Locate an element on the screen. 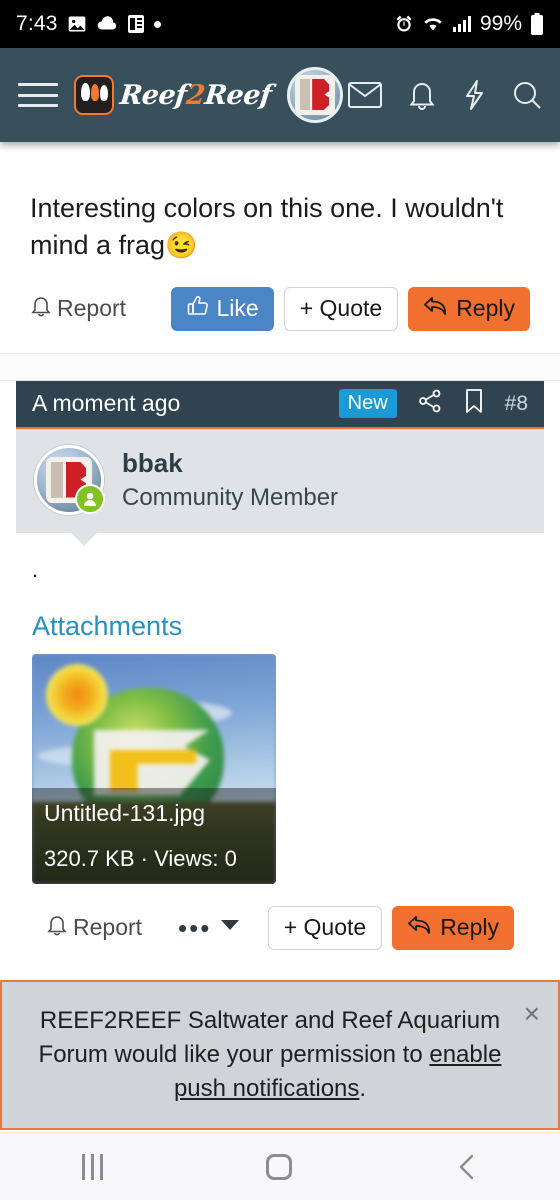 The width and height of the screenshot is (560, 1200). post-user-block: bbak Community Member is located at coordinates (280, 487).